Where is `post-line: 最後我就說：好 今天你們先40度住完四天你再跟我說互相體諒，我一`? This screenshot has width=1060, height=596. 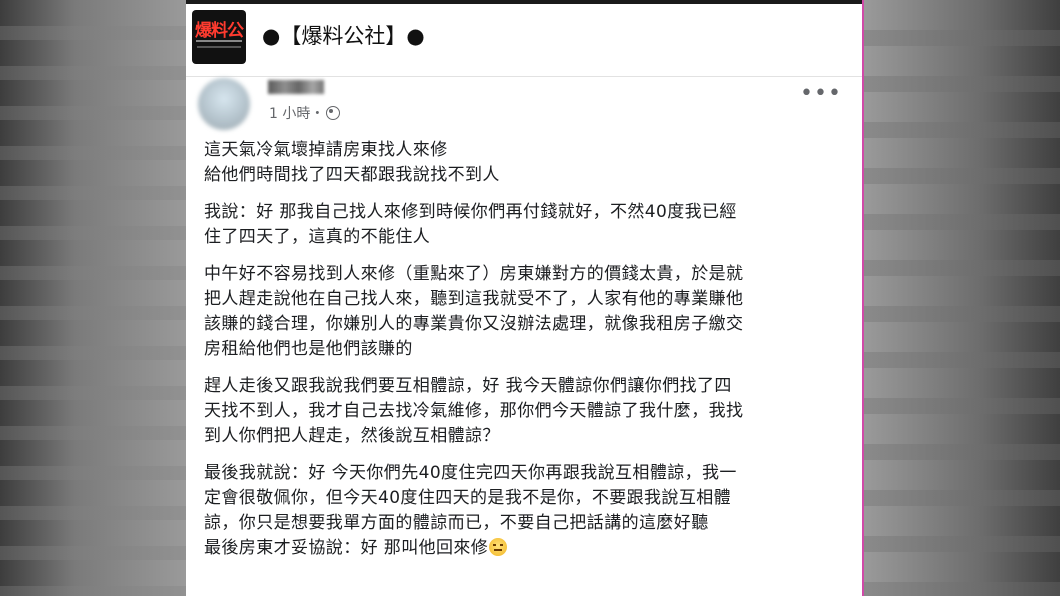
post-line: 最後我就說：好 今天你們先40度住完四天你再跟我說互相體諒，我一 is located at coordinates (470, 473).